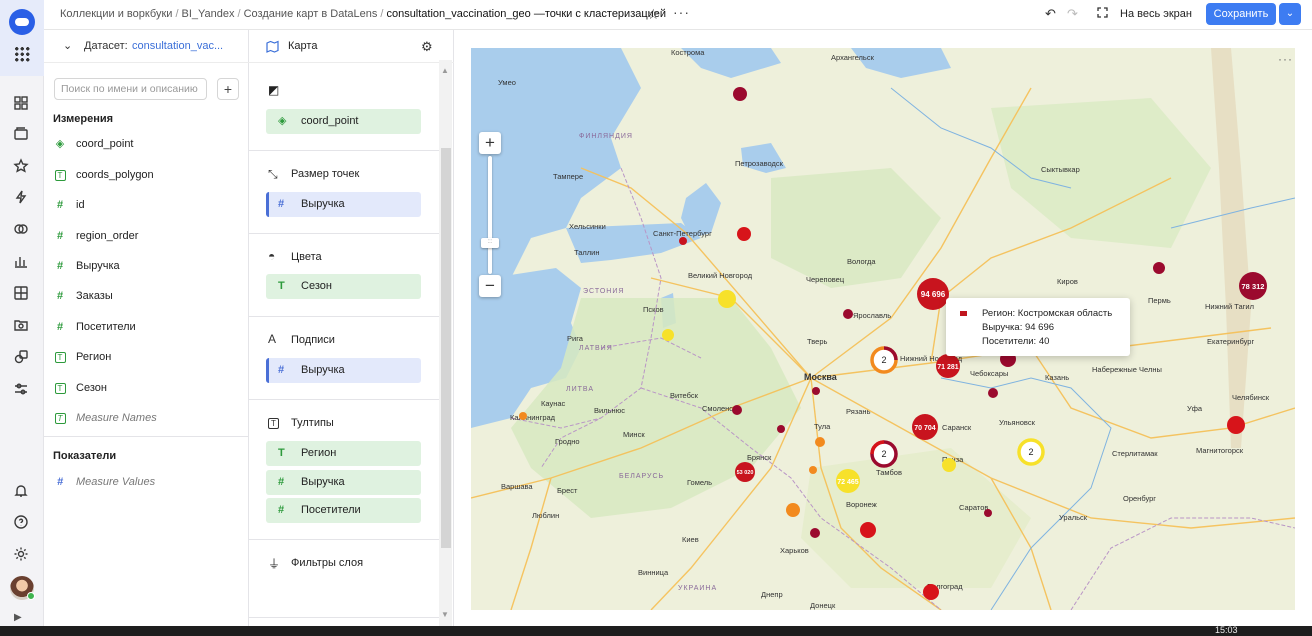  Describe the element at coordinates (148, 388) in the screenshot. I see `field-item: T Сезон` at that location.